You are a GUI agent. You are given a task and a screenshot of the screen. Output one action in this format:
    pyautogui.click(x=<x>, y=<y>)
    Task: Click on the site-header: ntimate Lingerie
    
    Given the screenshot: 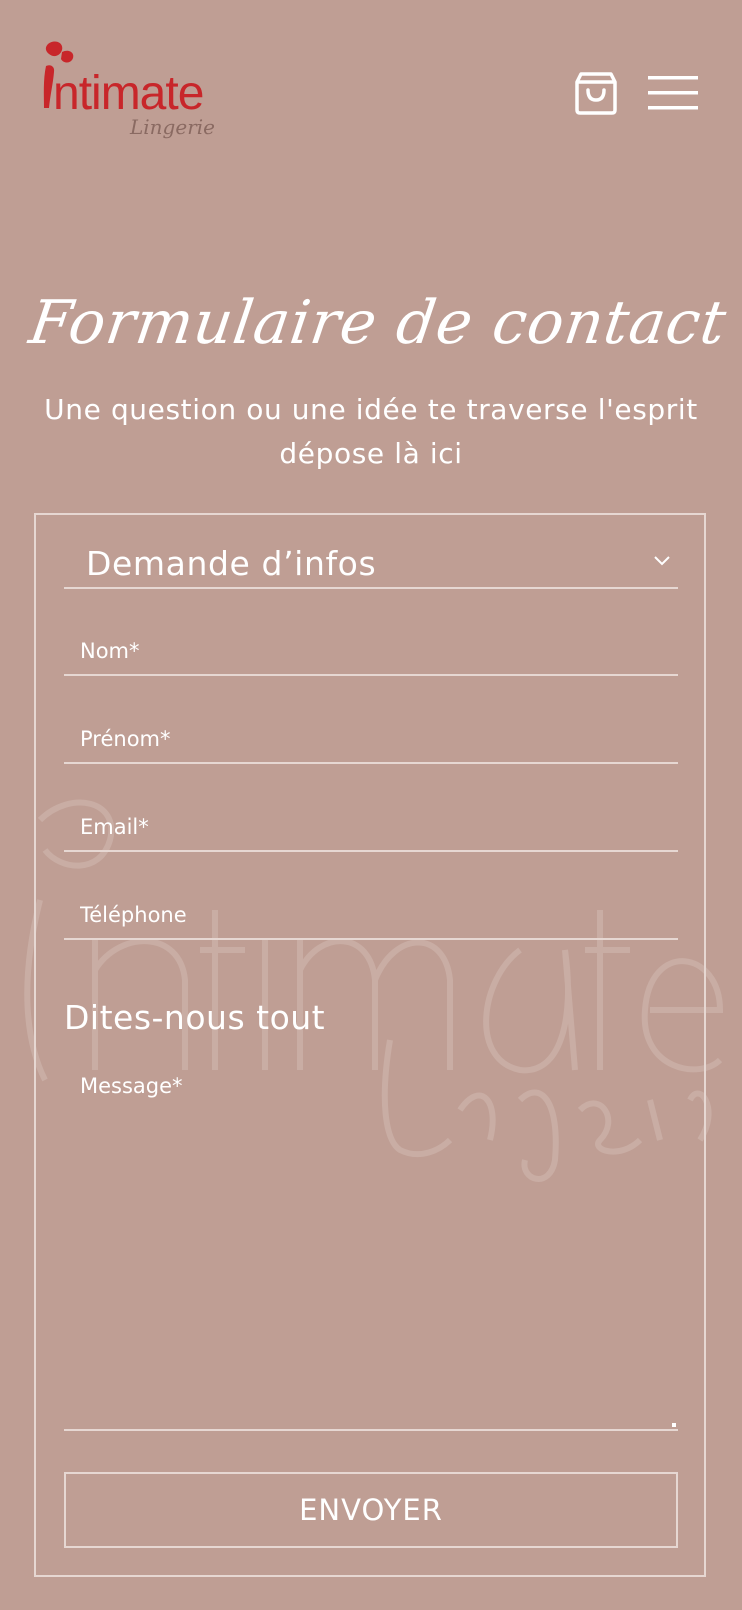 What is the action you would take?
    pyautogui.click(x=371, y=80)
    